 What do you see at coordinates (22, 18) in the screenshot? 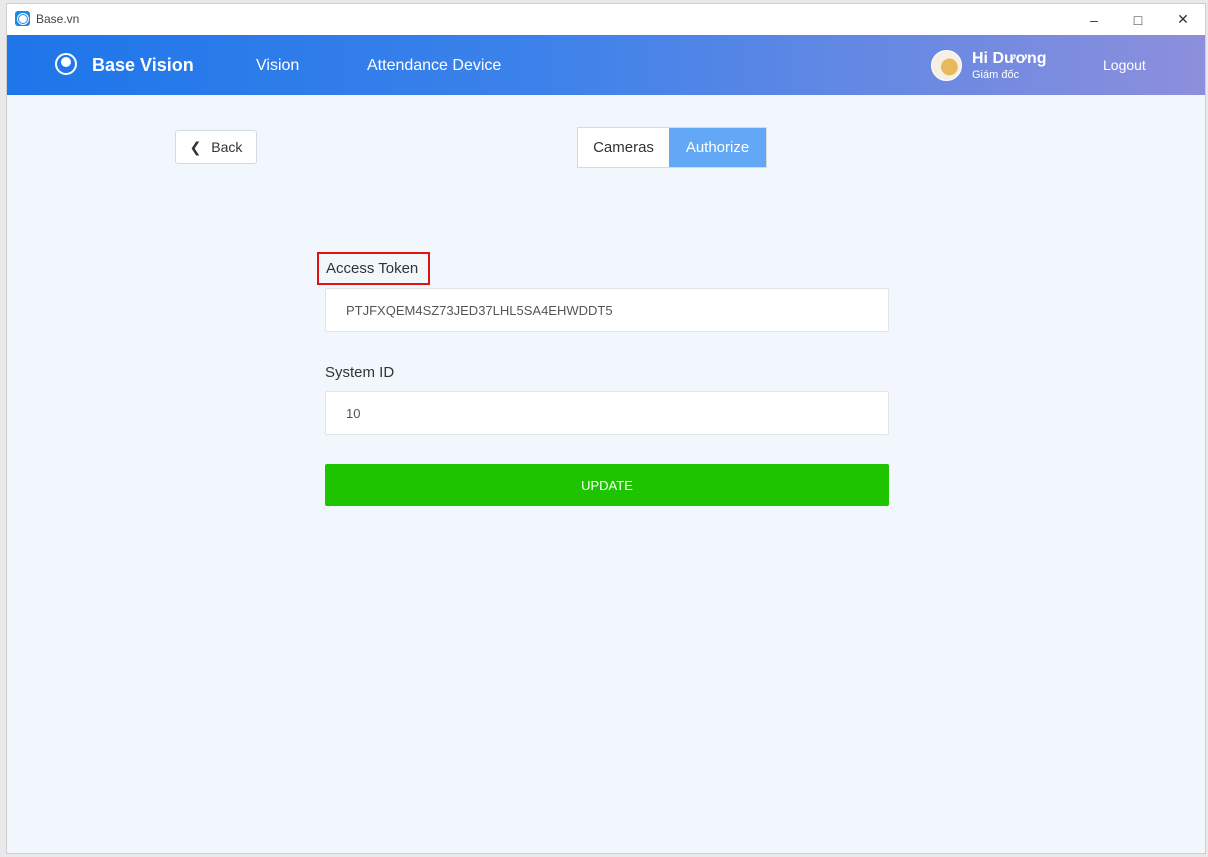
I see `app-logo-icon` at bounding box center [22, 18].